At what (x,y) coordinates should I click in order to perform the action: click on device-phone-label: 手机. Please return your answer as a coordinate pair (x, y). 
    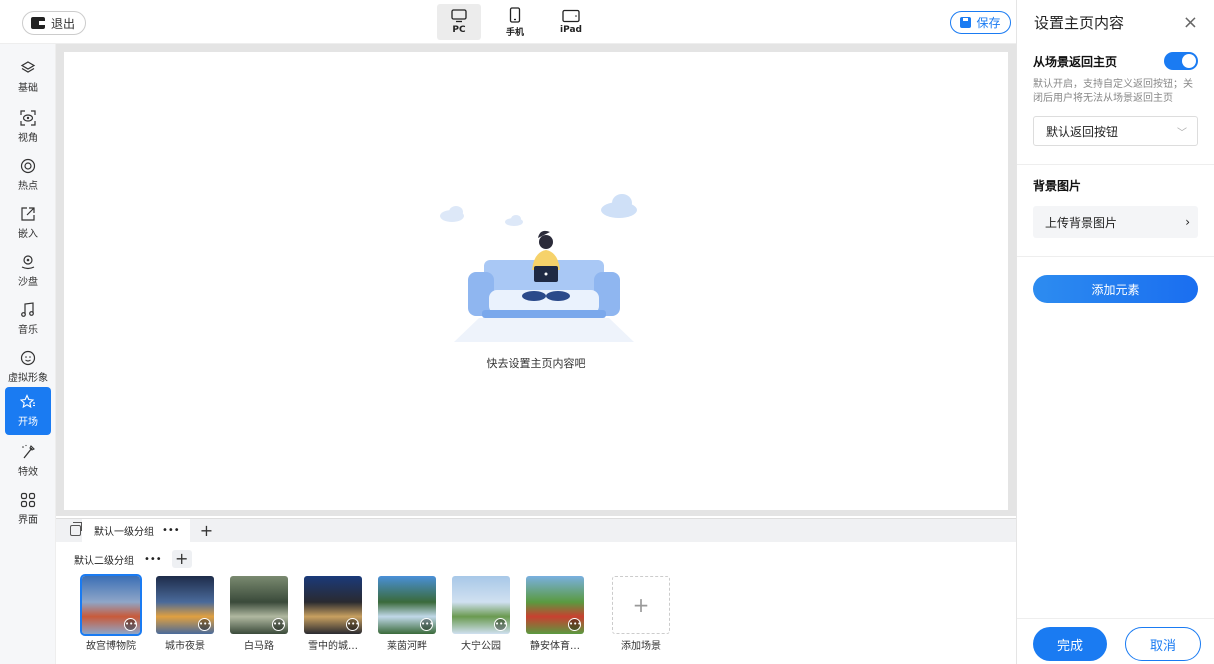
    Looking at the image, I should click on (514, 32).